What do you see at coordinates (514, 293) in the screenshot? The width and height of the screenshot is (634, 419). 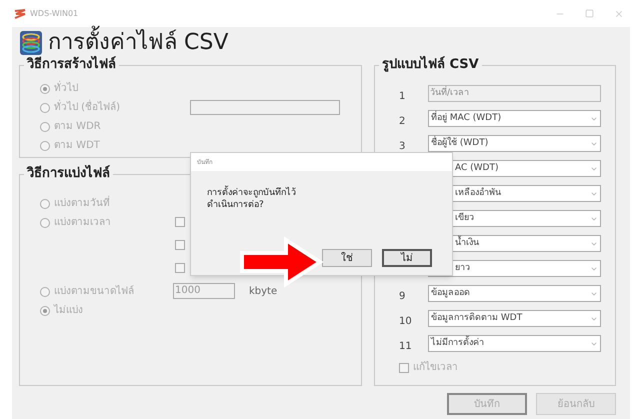 I see `dropdown: ข้อมูลออด` at bounding box center [514, 293].